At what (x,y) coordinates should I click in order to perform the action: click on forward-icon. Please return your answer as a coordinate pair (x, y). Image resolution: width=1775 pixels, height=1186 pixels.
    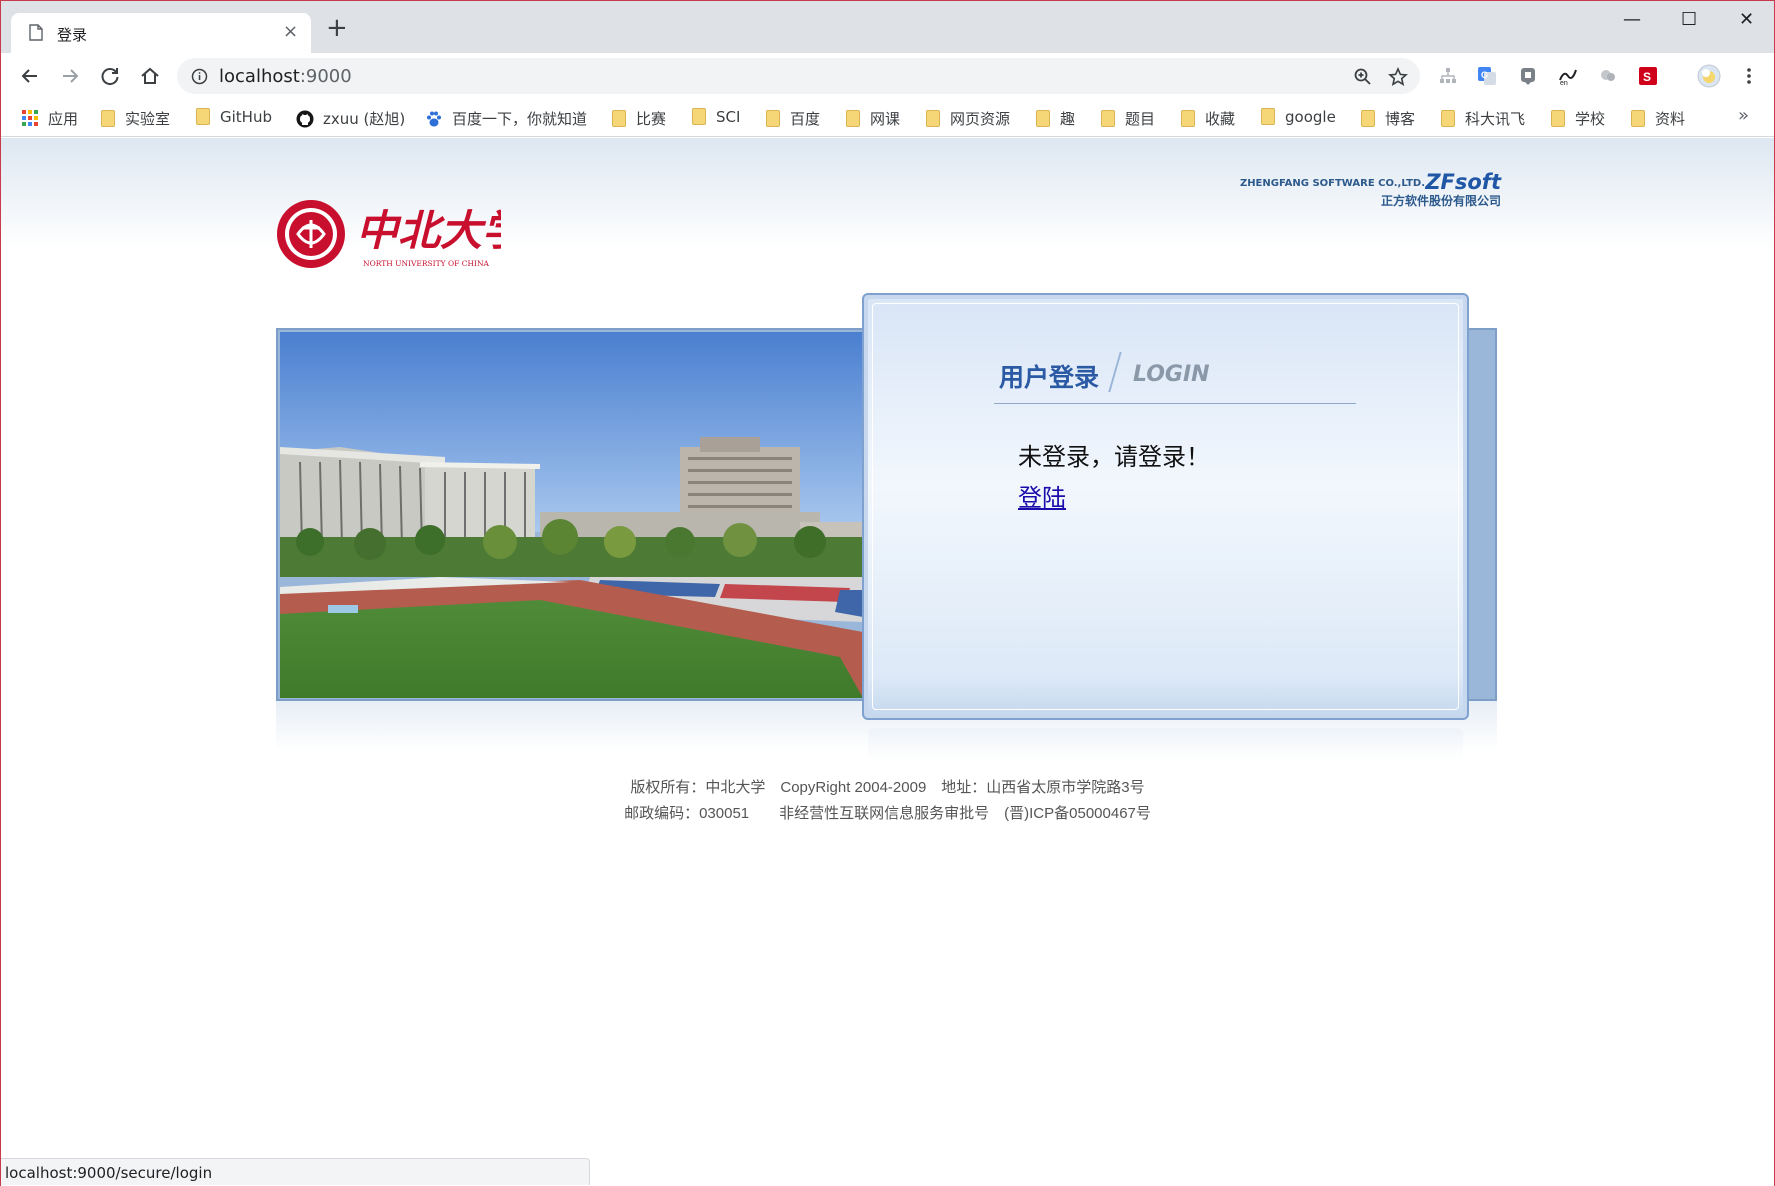
    Looking at the image, I should click on (70, 76).